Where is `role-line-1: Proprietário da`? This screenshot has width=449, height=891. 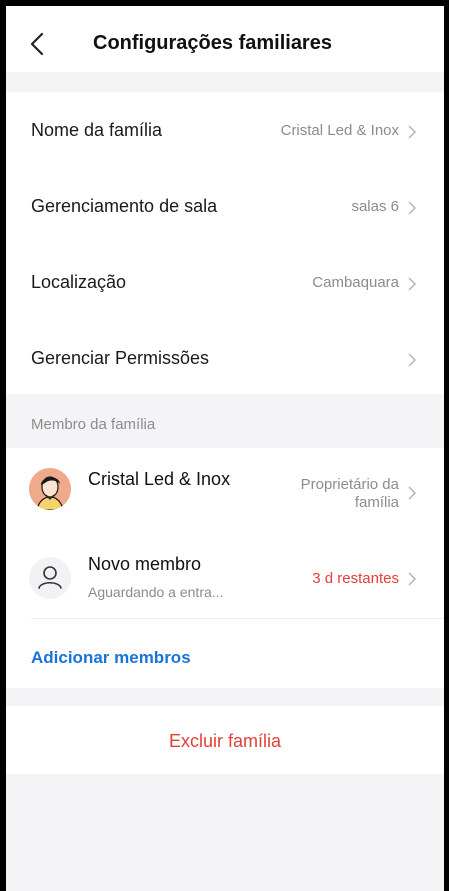 role-line-1: Proprietário da is located at coordinates (349, 484).